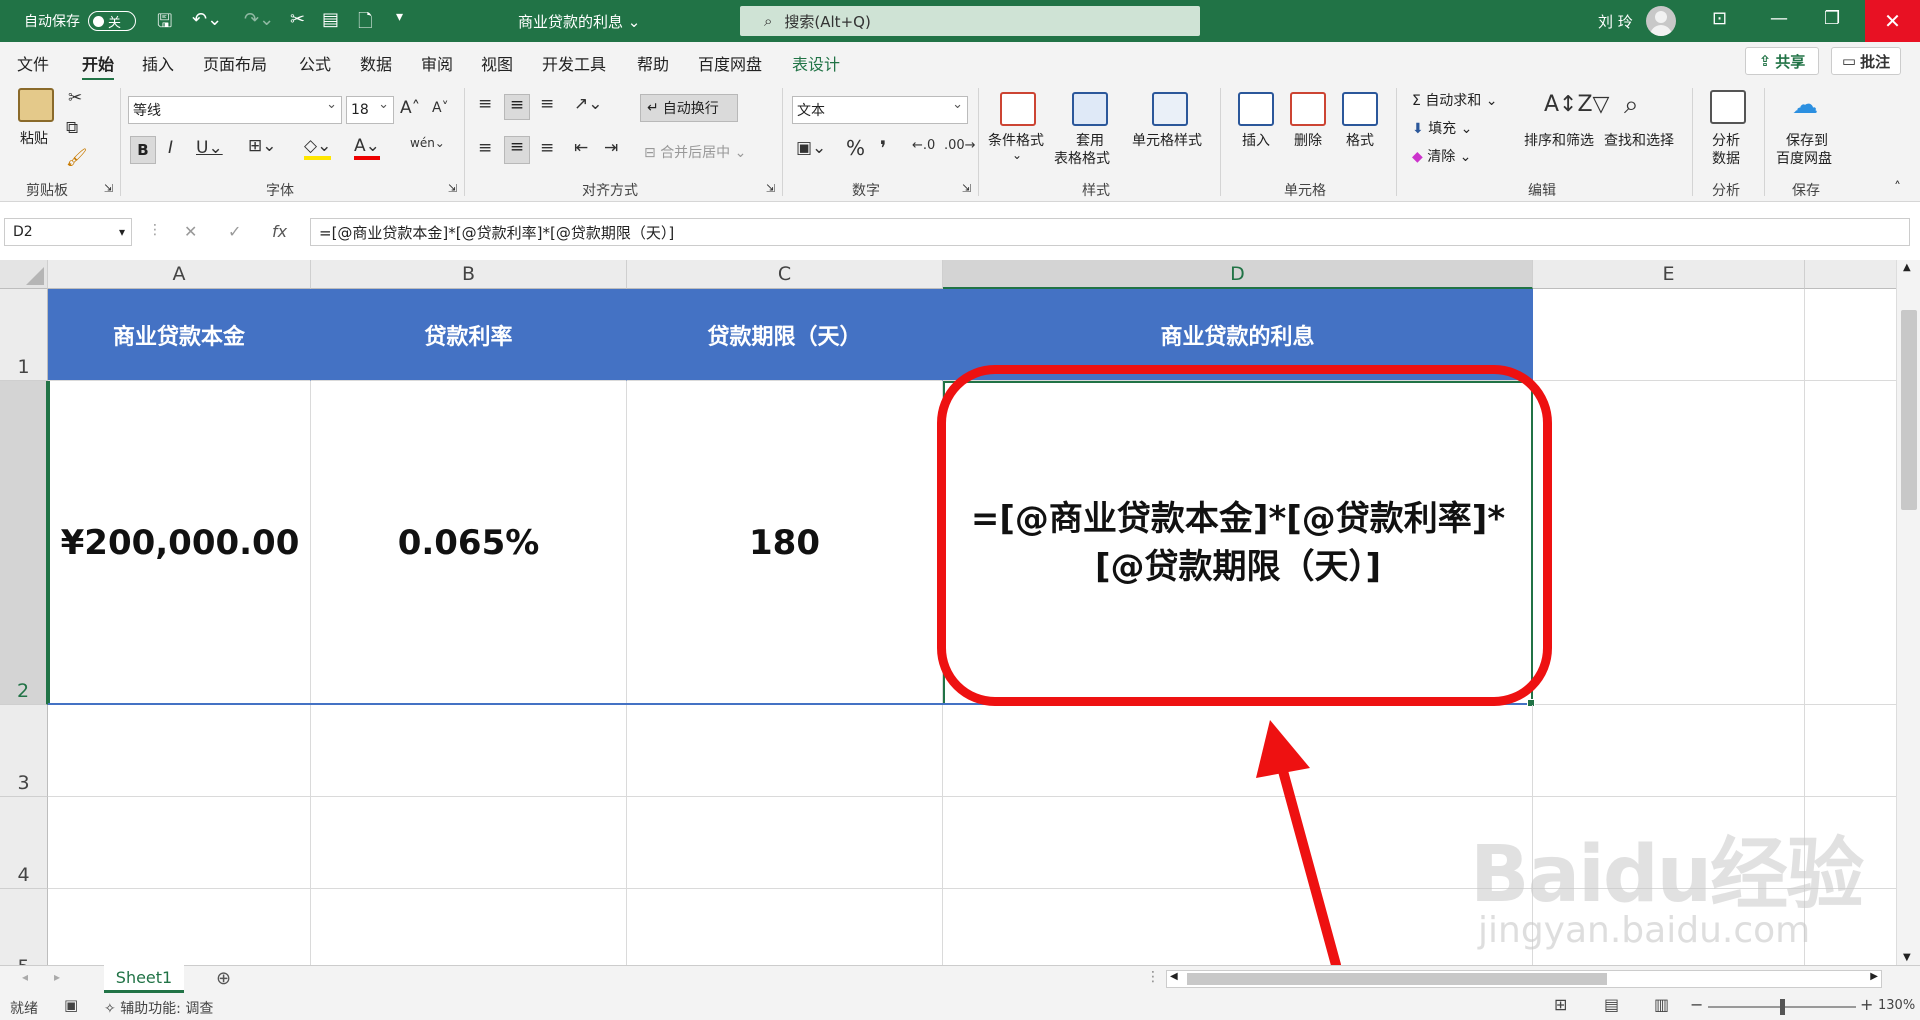  I want to click on cell-styles-label: 单元格样式, so click(1167, 140).